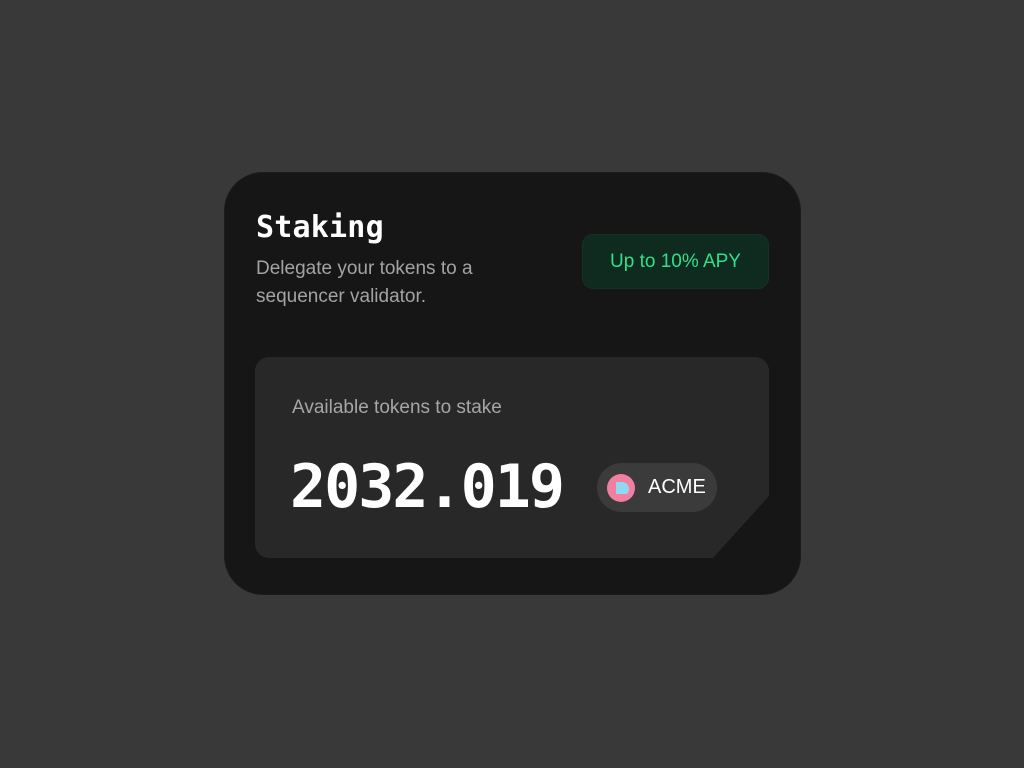 Image resolution: width=1024 pixels, height=768 pixels. I want to click on apy-badge: Up to 10% APY, so click(675, 261).